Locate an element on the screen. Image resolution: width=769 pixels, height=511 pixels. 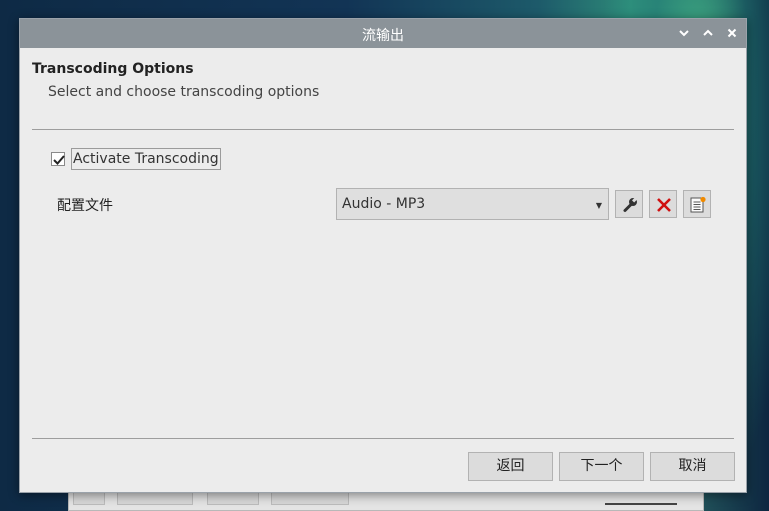
activate-transcoding-checkbox is located at coordinates (58, 159).